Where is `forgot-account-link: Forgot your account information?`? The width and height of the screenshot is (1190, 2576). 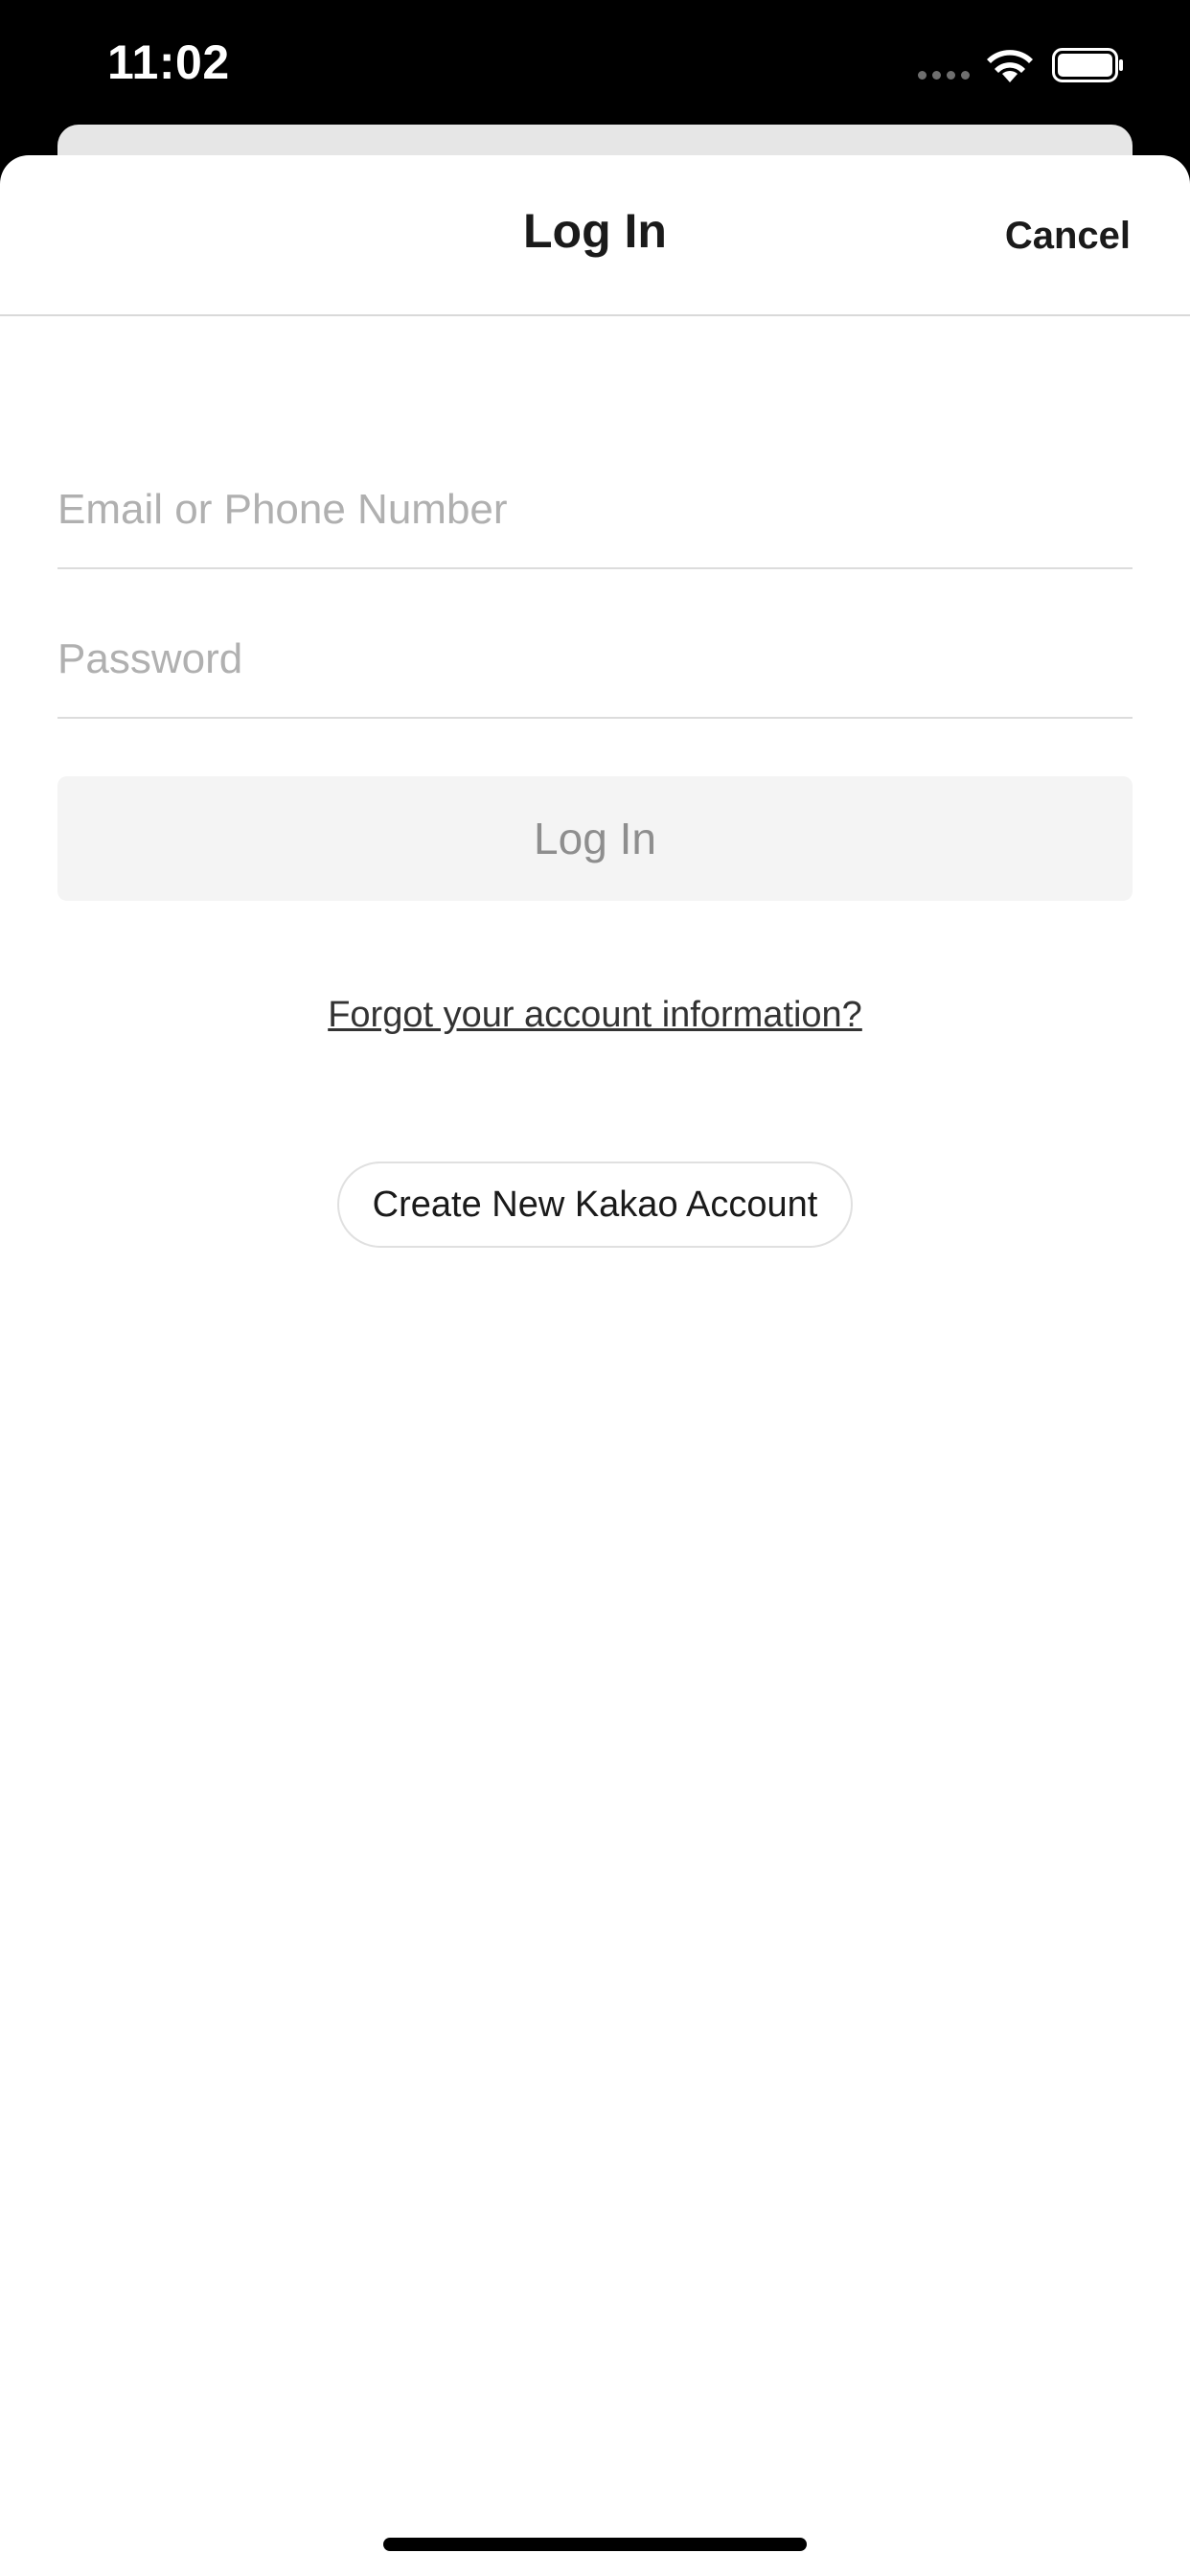
forgot-account-link: Forgot your account information? is located at coordinates (595, 1016).